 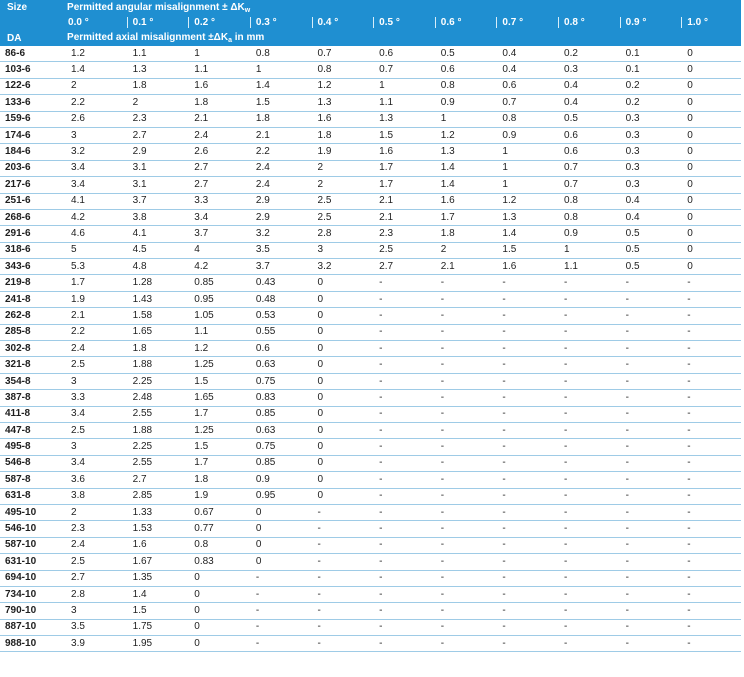 What do you see at coordinates (217, 529) in the screenshot?
I see `value-cell: 0.77` at bounding box center [217, 529].